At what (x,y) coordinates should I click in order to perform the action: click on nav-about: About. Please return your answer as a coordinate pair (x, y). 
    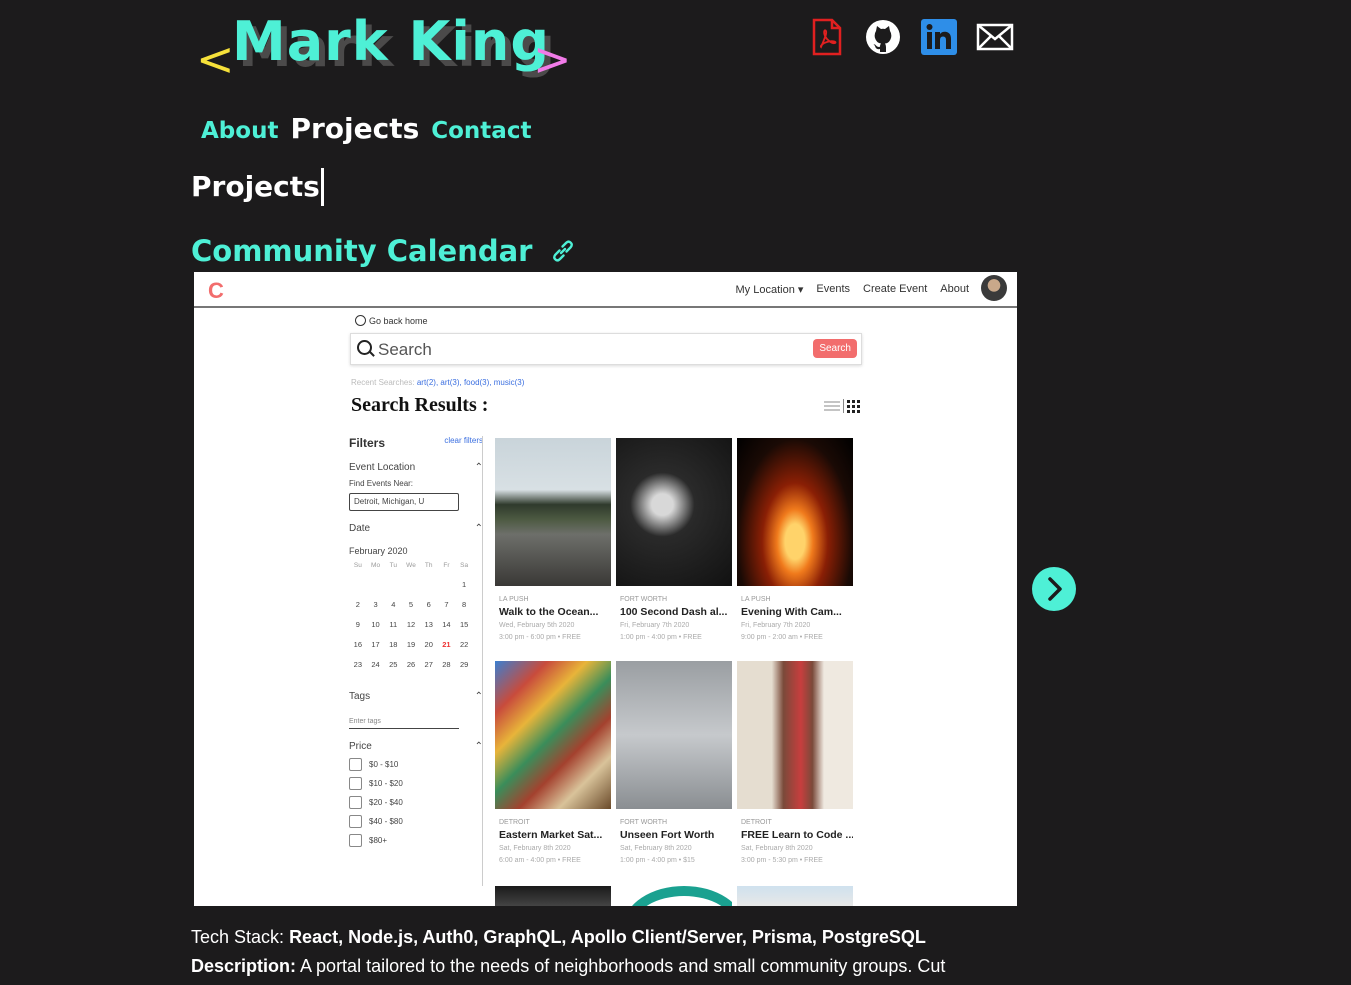
    Looking at the image, I should click on (239, 131).